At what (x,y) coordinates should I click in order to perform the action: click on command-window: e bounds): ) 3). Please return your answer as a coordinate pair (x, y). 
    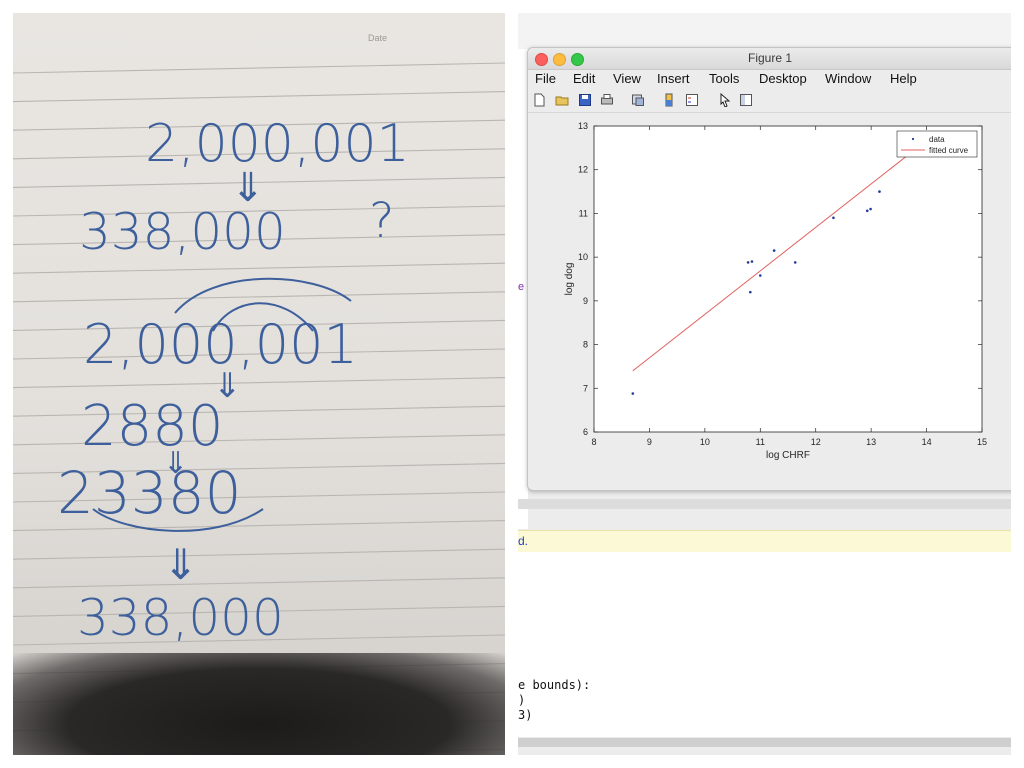
    Looking at the image, I should click on (764, 644).